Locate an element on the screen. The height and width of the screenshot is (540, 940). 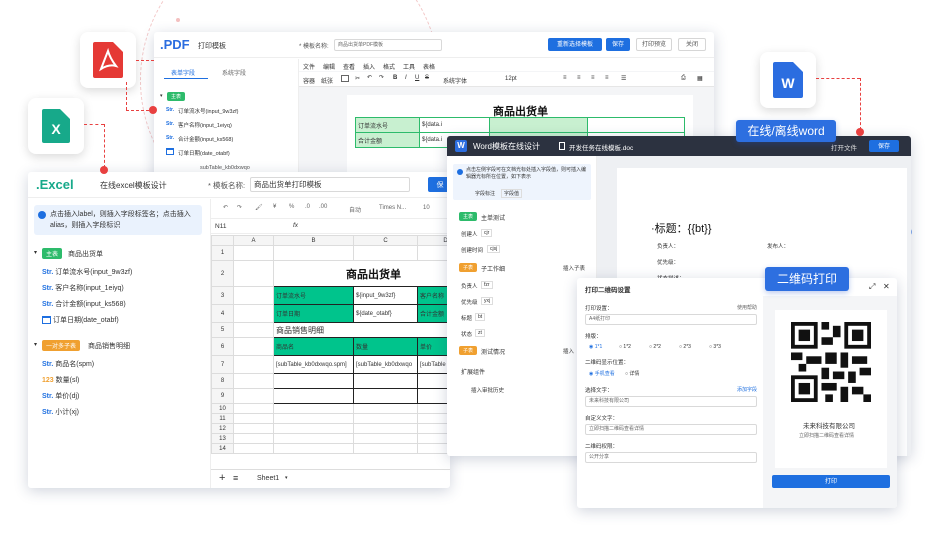
underline-icon: U is located at coordinates (417, 78).